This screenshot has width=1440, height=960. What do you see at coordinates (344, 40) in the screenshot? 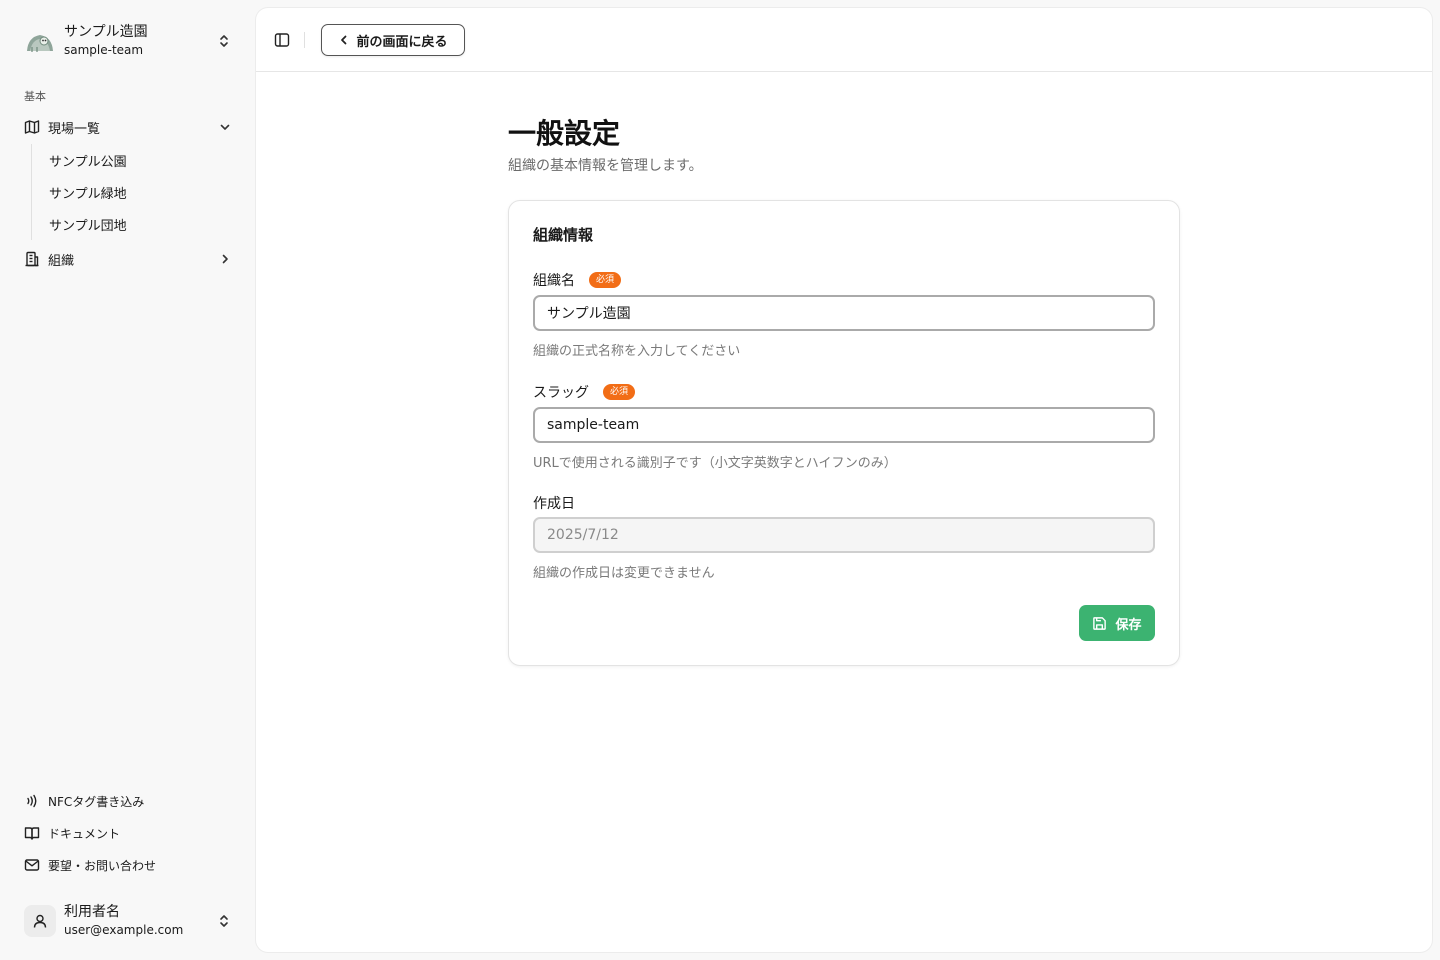
I see `chevron-left-icon` at bounding box center [344, 40].